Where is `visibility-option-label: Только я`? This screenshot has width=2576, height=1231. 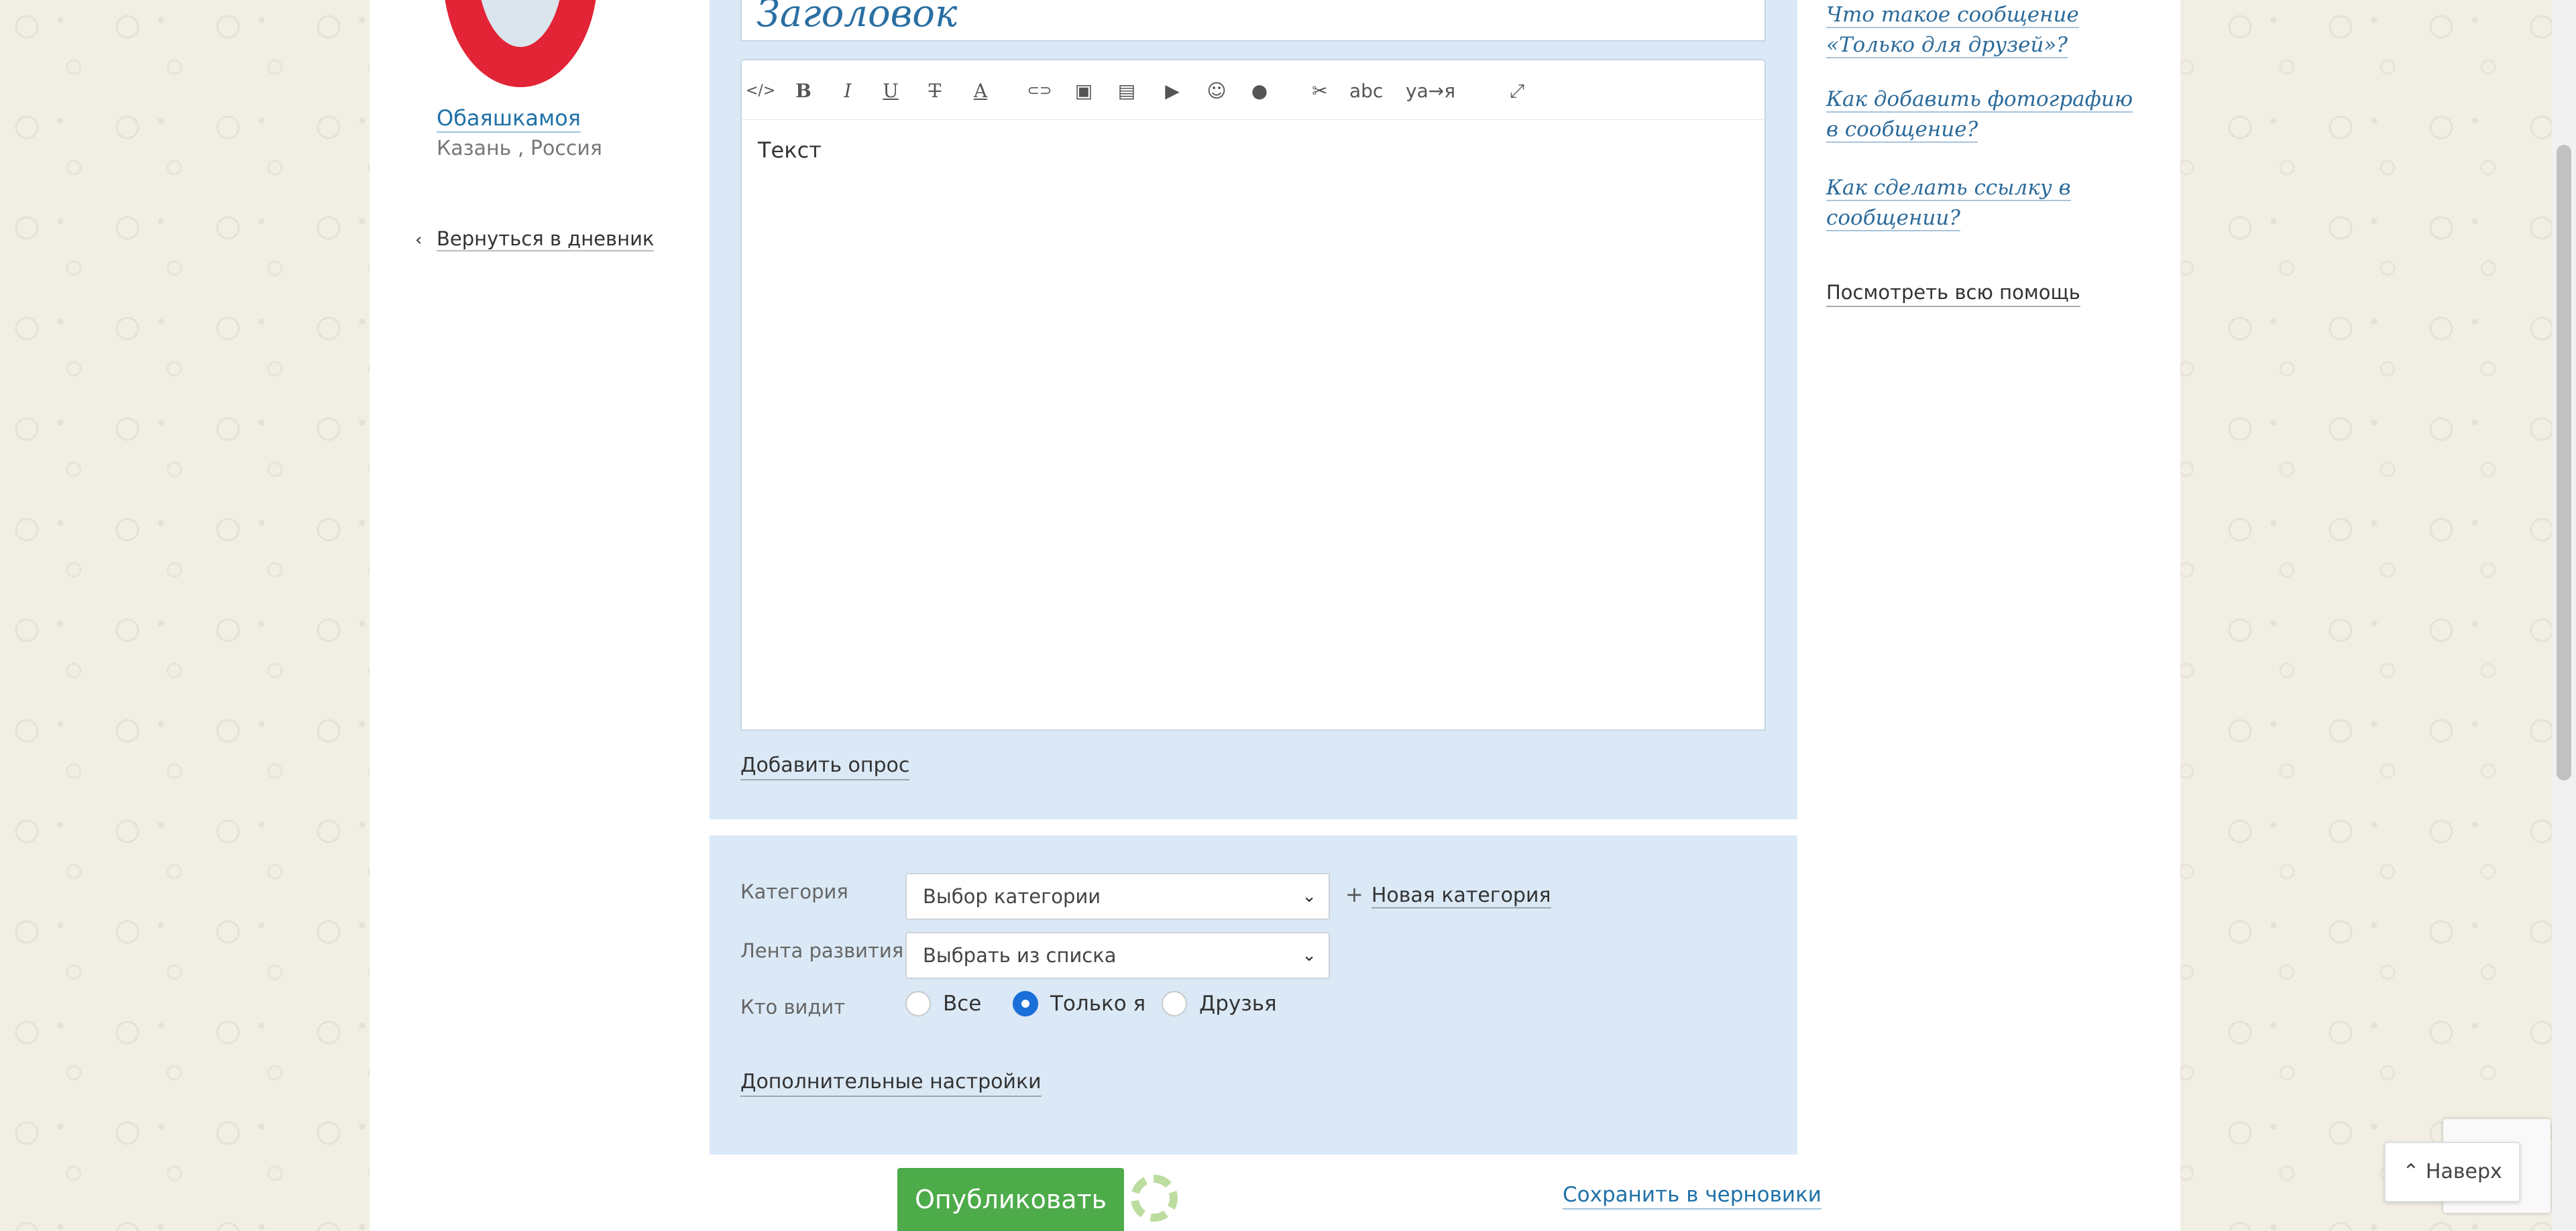
visibility-option-label: Только я is located at coordinates (1098, 1004).